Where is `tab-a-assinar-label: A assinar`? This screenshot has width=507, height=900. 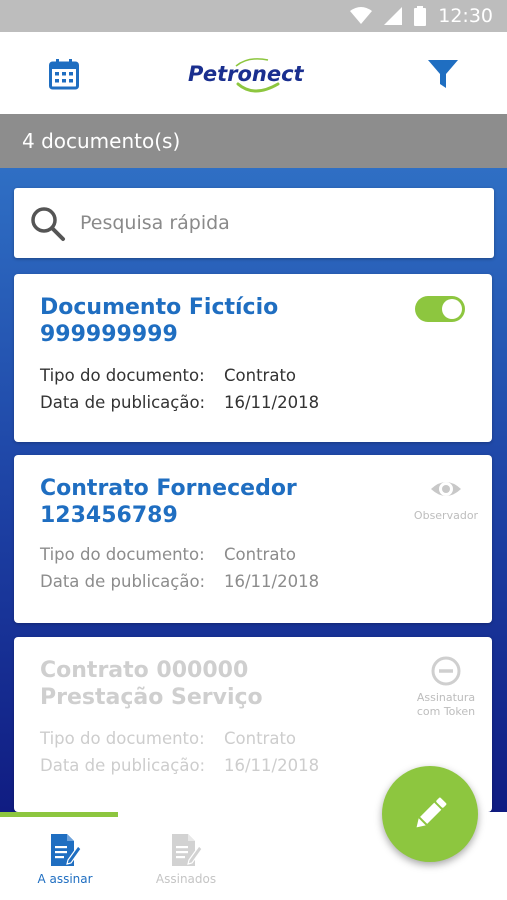
tab-a-assinar-label: A assinar is located at coordinates (65, 879).